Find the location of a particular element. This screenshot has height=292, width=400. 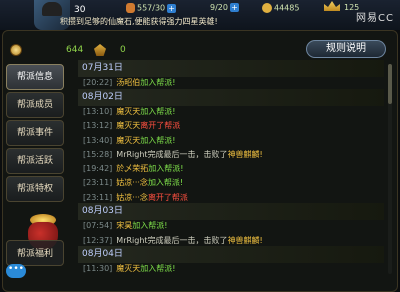

sidebar-item-welfare: 帮派福利 is located at coordinates (35, 253).